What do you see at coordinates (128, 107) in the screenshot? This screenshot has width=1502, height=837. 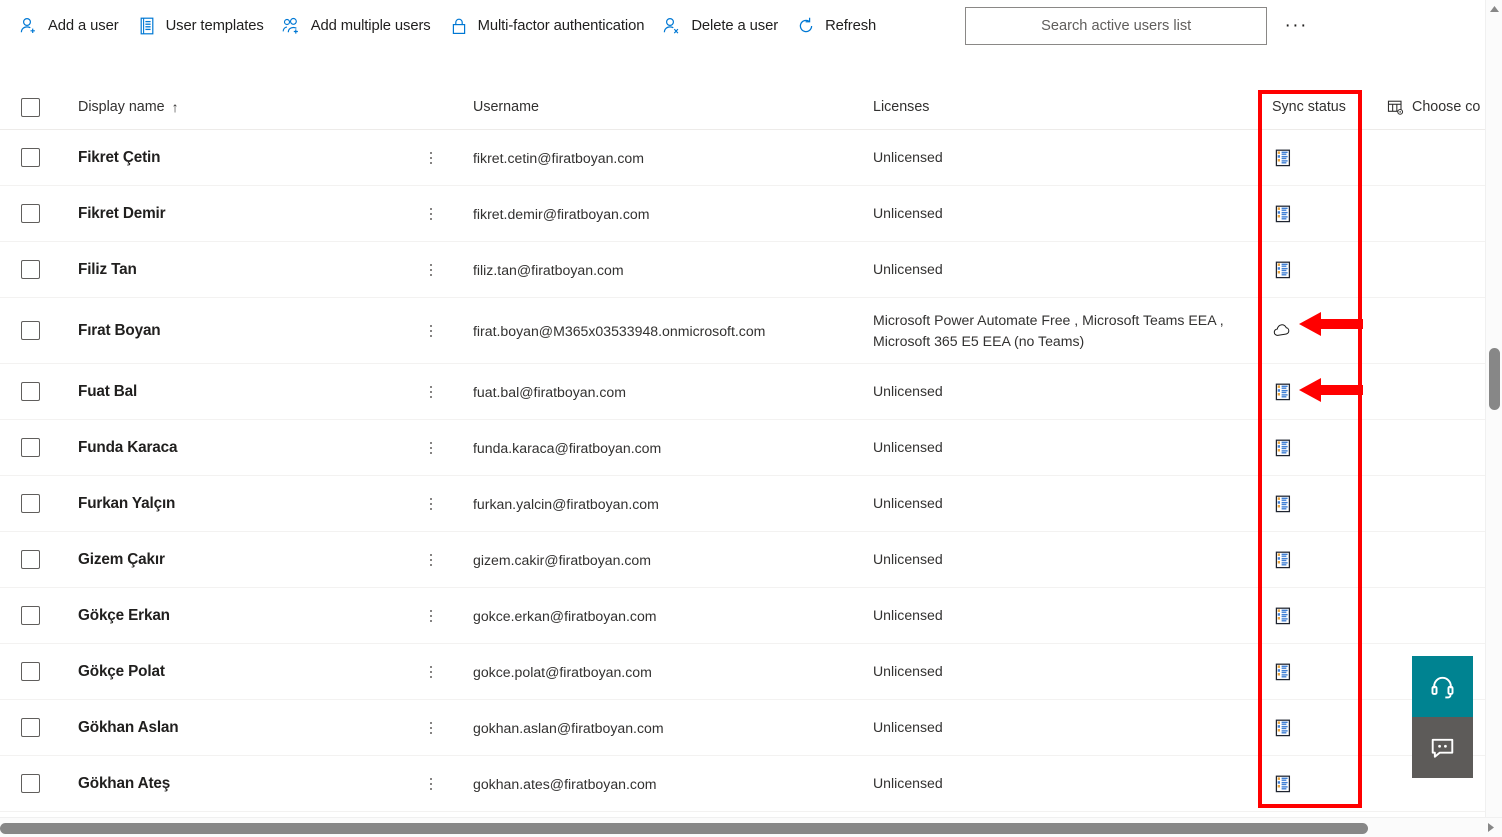 I see `column-header-display-name: Display name ↑` at bounding box center [128, 107].